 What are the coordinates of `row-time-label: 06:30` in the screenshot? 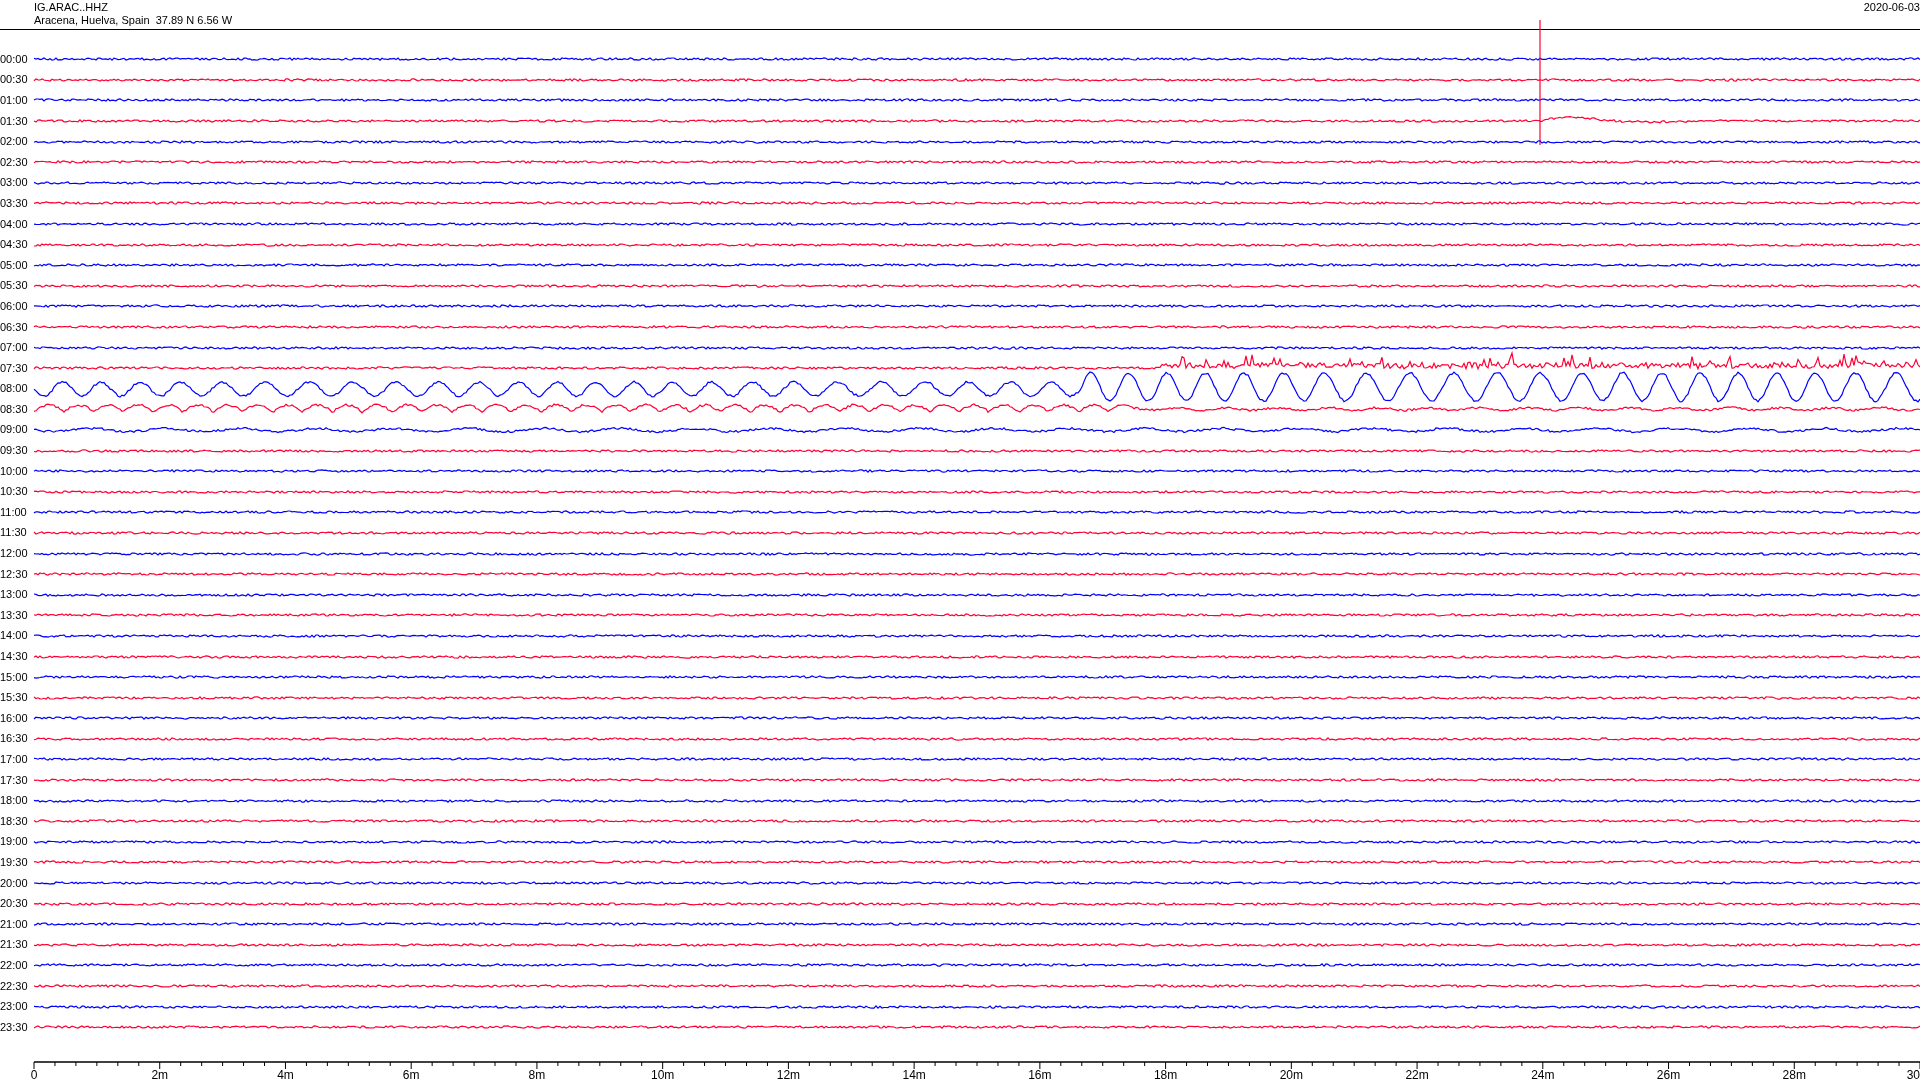 It's located at (14, 327).